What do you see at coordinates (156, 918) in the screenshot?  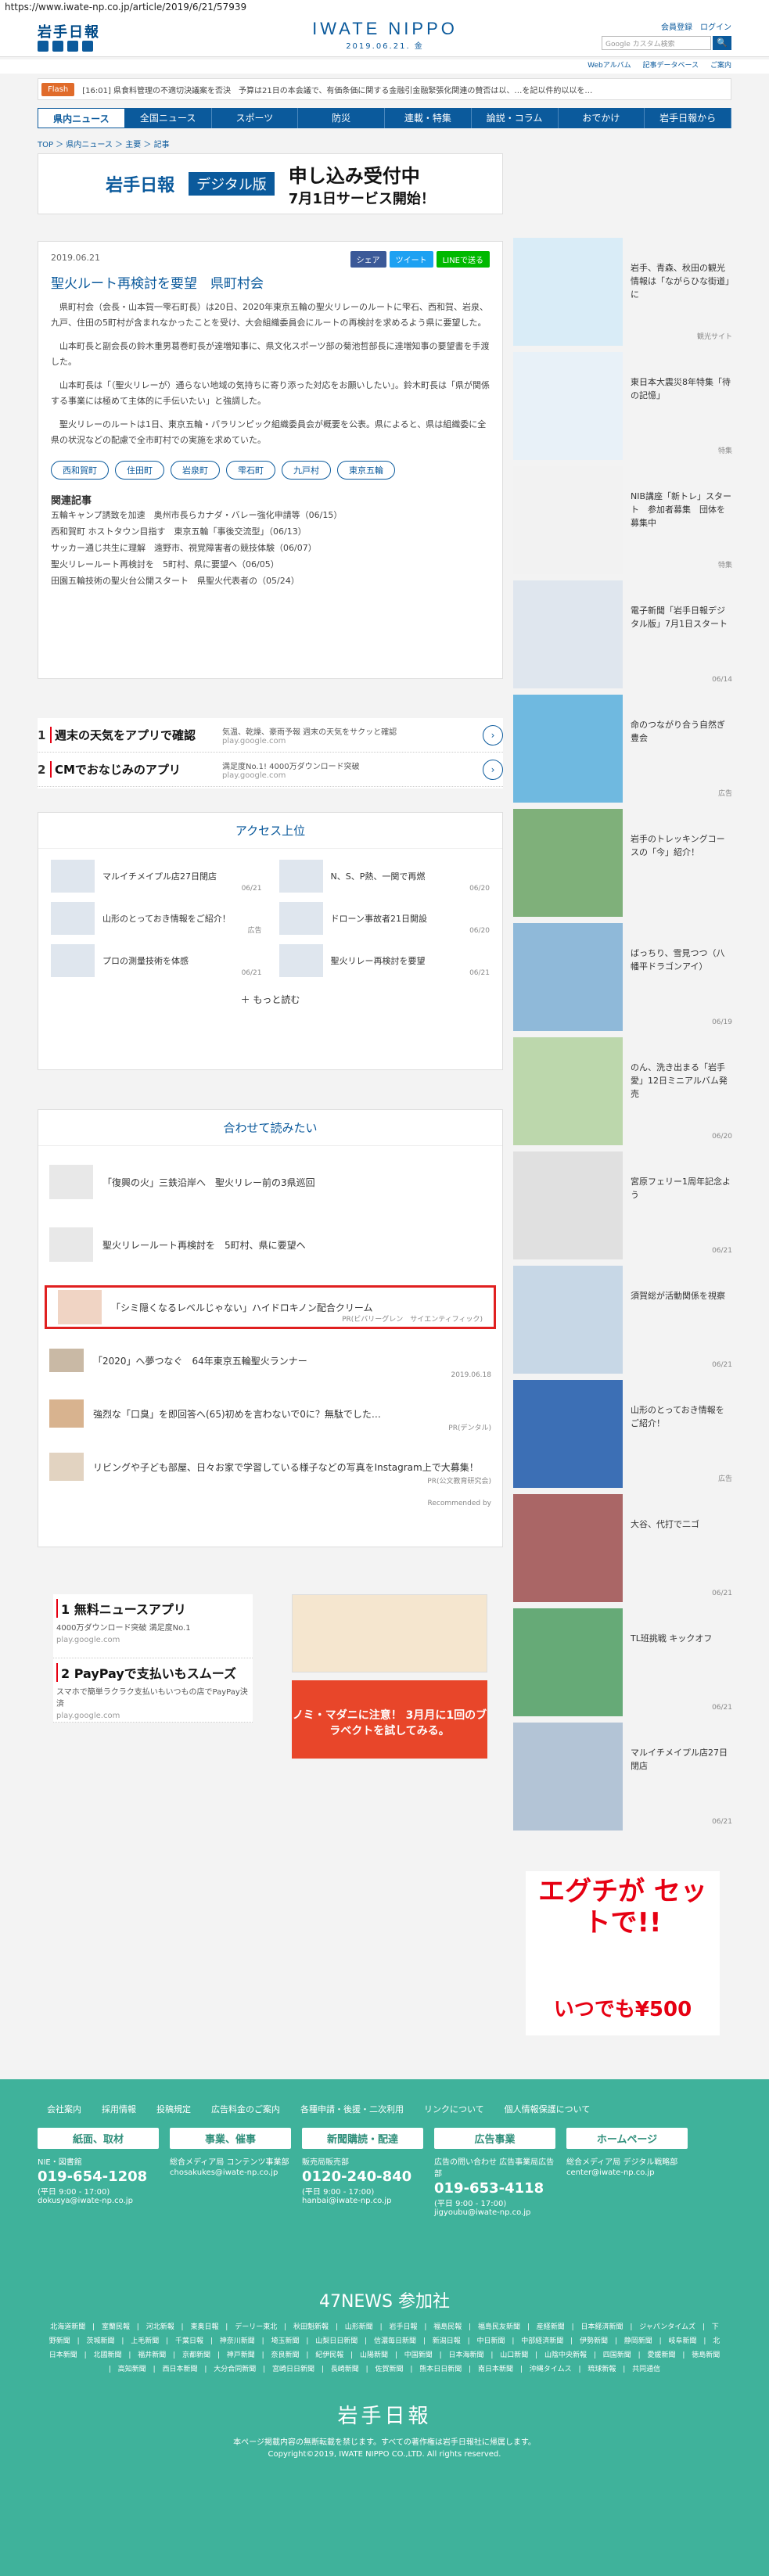 I see `access-item: 山形のとっておき情報をご紹介！ 広告` at bounding box center [156, 918].